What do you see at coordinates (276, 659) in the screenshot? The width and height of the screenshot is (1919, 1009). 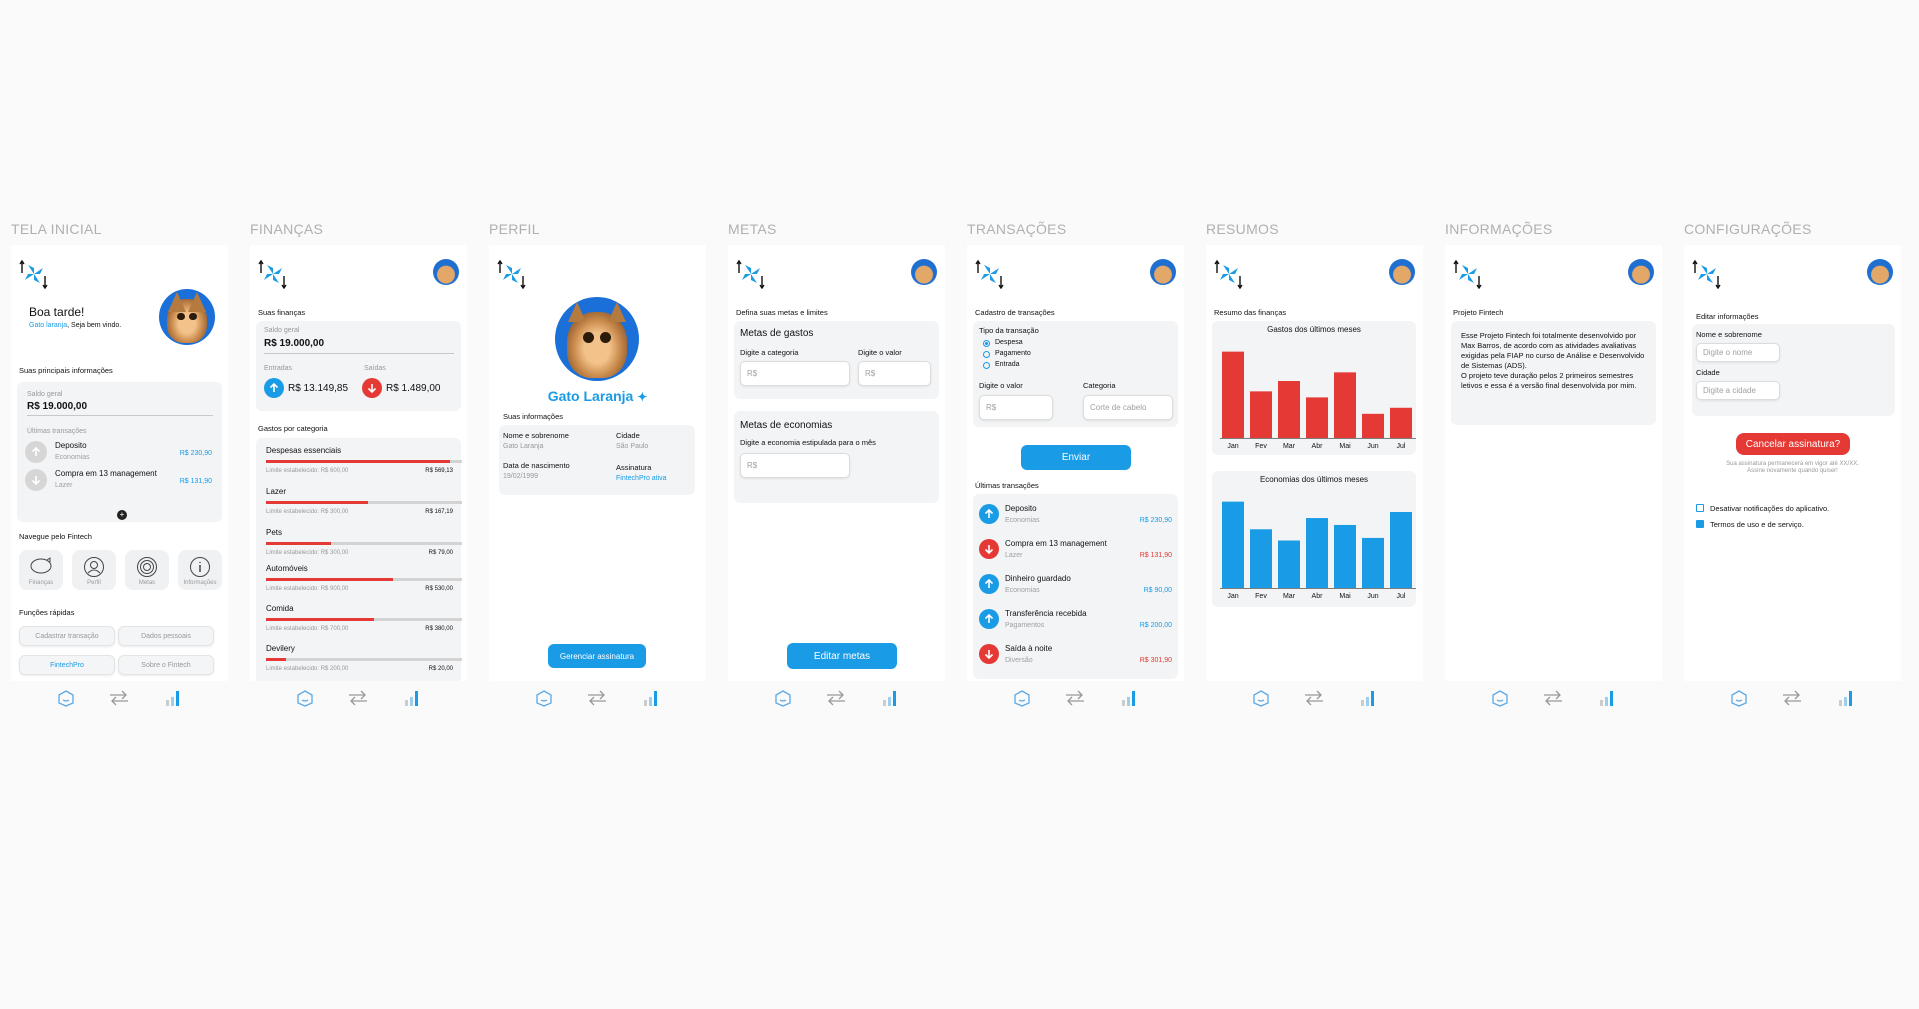 I see `category-progress-fill` at bounding box center [276, 659].